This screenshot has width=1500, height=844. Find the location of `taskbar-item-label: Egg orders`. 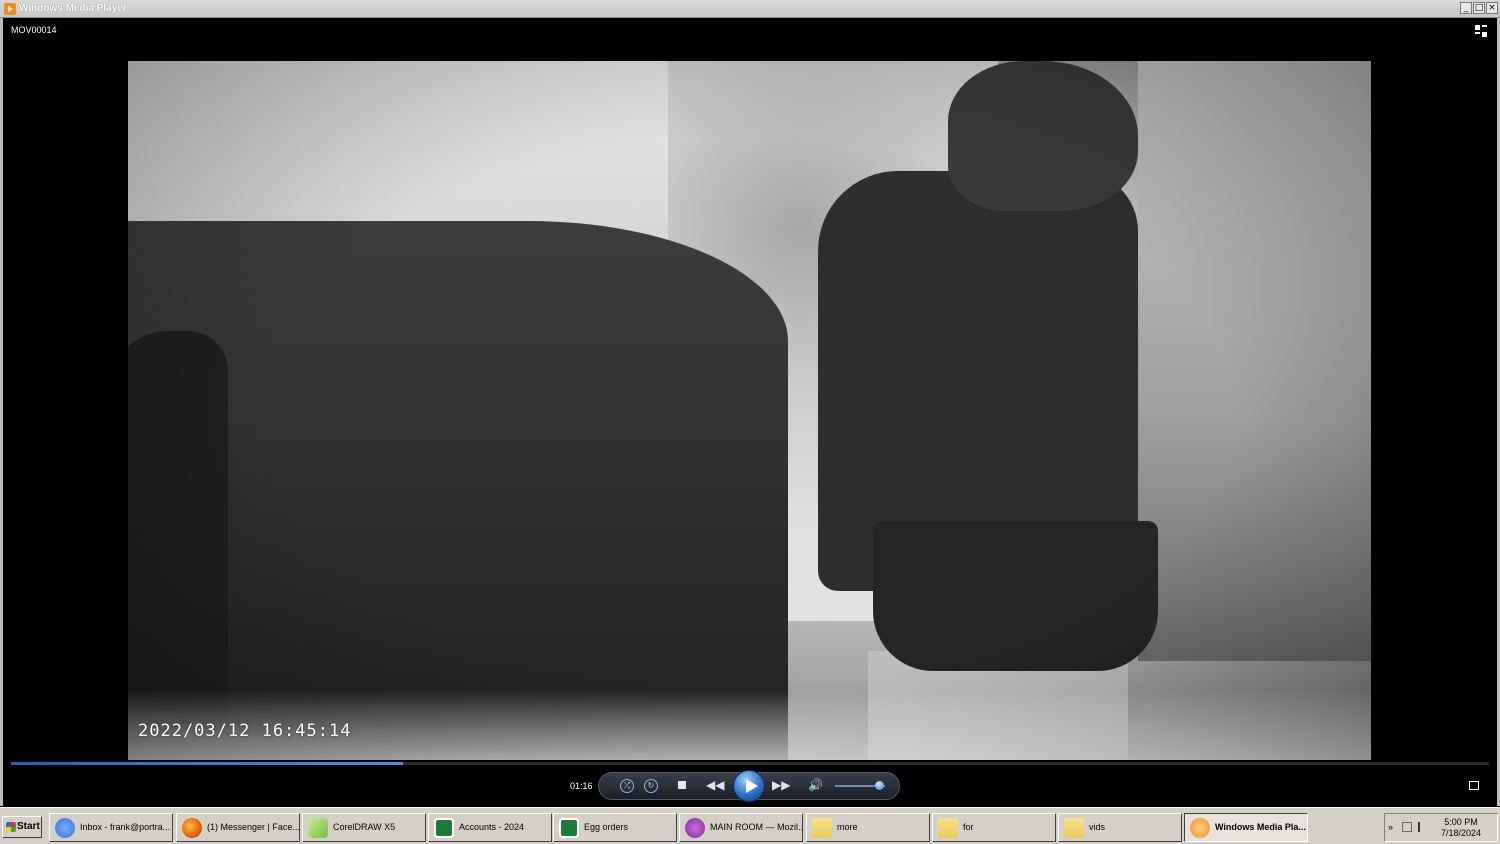

taskbar-item-label: Egg orders is located at coordinates (606, 827).